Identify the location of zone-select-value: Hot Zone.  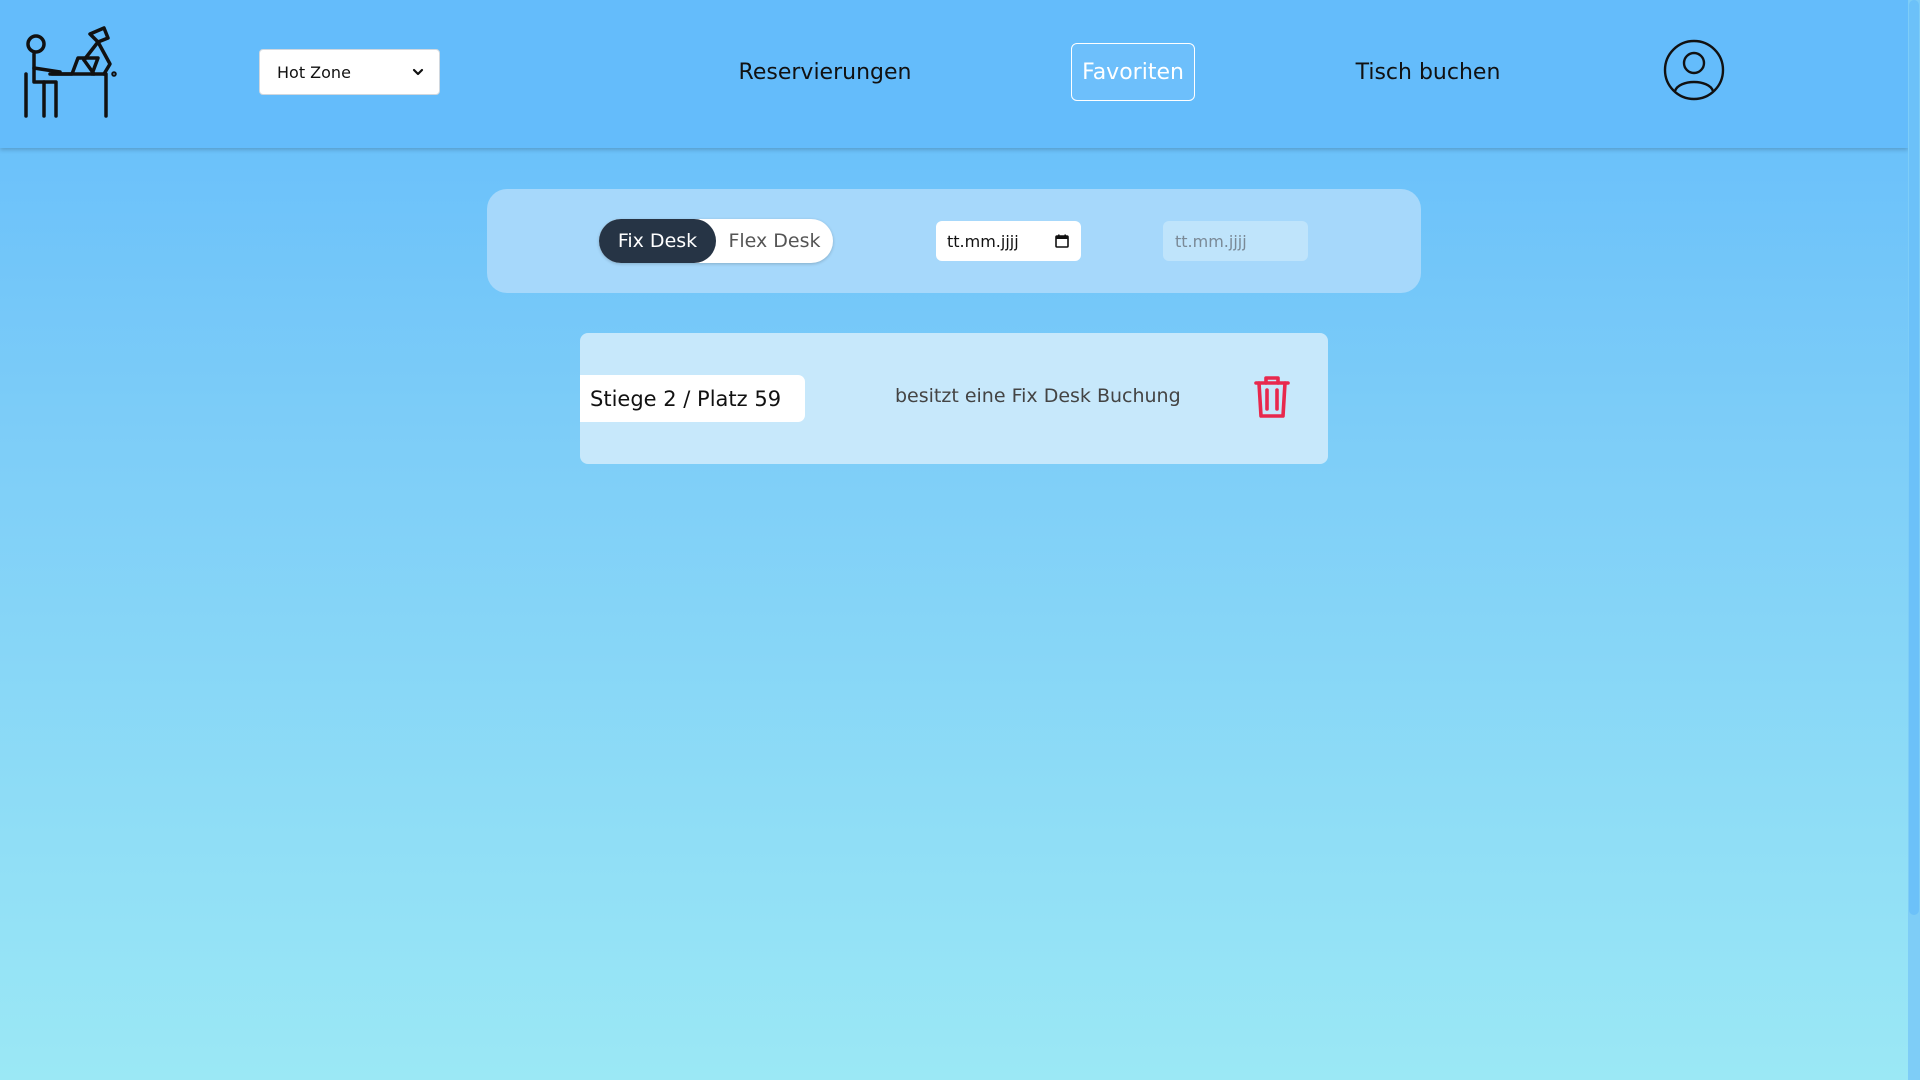
(314, 72).